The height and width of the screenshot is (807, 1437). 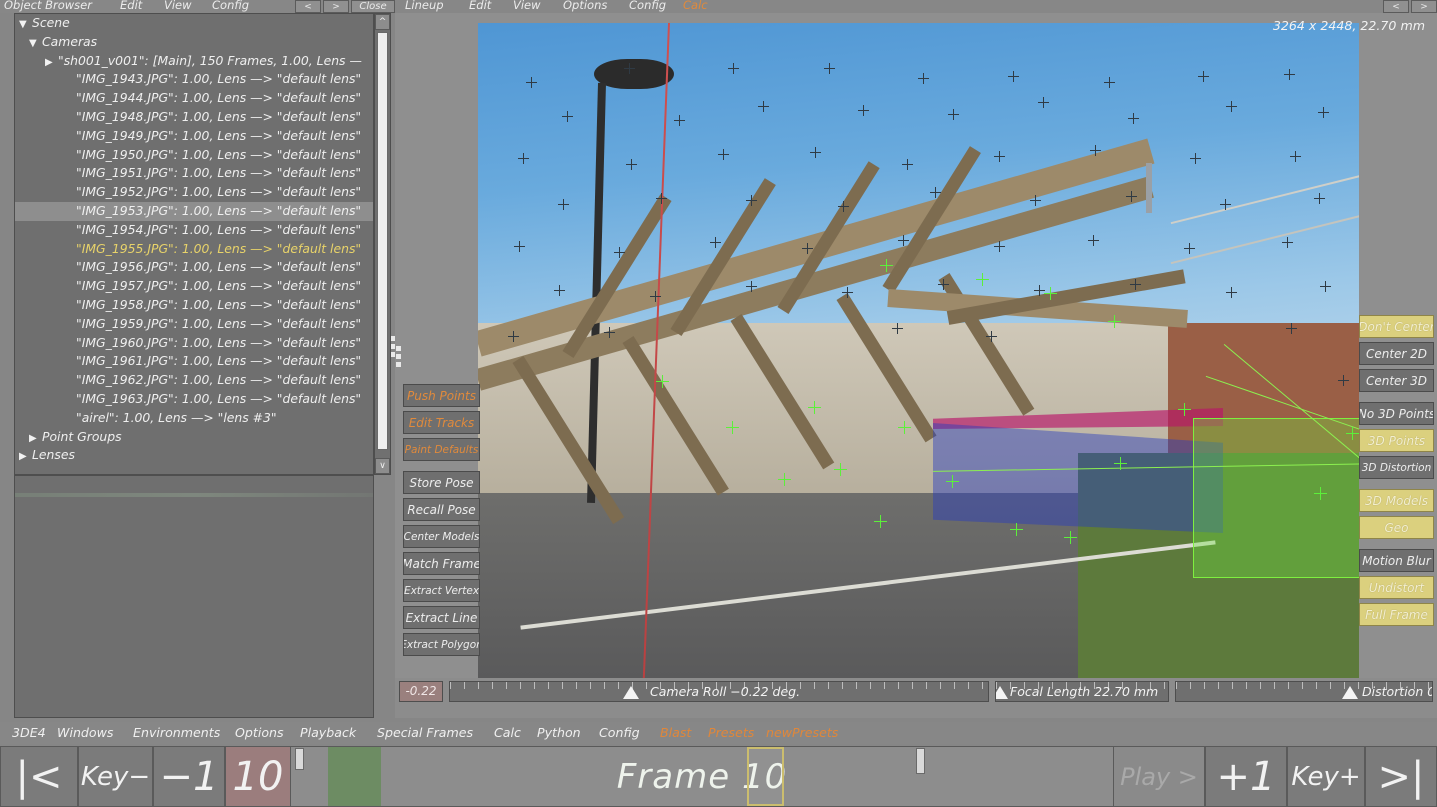 What do you see at coordinates (1396, 560) in the screenshot?
I see `tool-motion-blur-button: Motion Blur` at bounding box center [1396, 560].